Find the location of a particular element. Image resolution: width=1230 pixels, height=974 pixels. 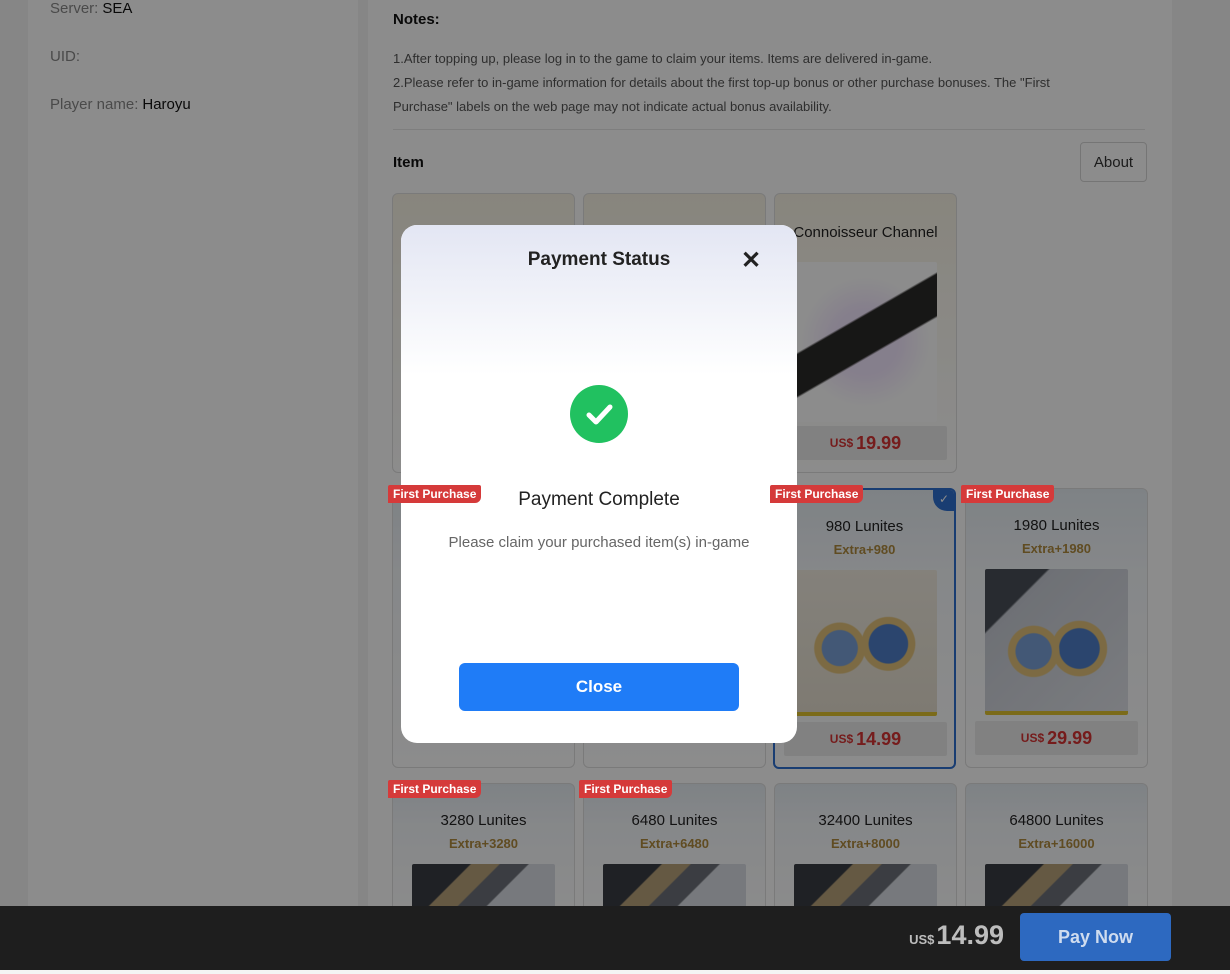

total-price: US$14.99 is located at coordinates (956, 935).